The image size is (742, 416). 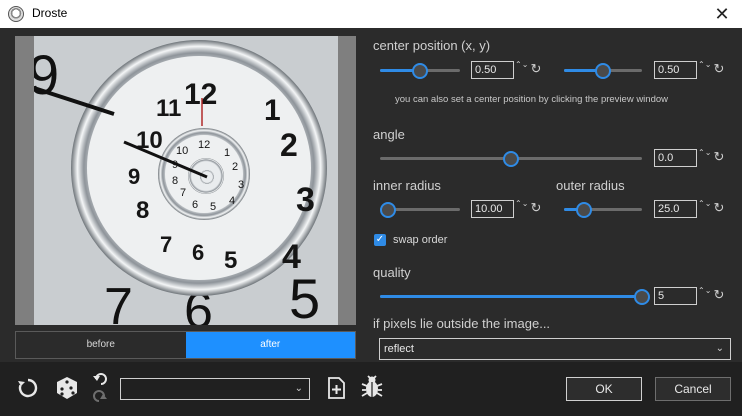 What do you see at coordinates (270, 345) in the screenshot?
I see `after-tab: after` at bounding box center [270, 345].